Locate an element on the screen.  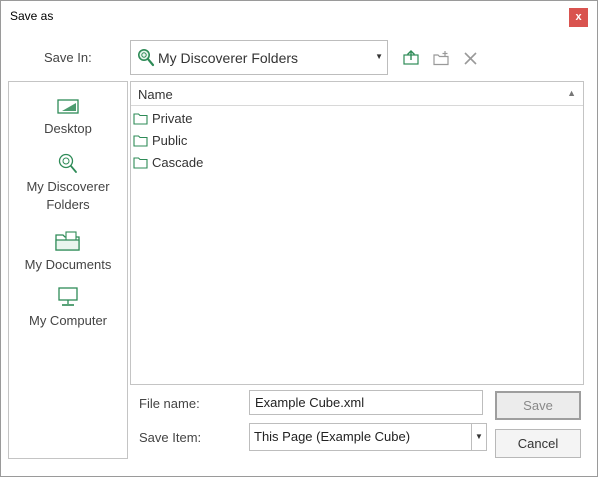
save-item-dropdown: This Page (Example Cube) ▼ is located at coordinates (368, 437).